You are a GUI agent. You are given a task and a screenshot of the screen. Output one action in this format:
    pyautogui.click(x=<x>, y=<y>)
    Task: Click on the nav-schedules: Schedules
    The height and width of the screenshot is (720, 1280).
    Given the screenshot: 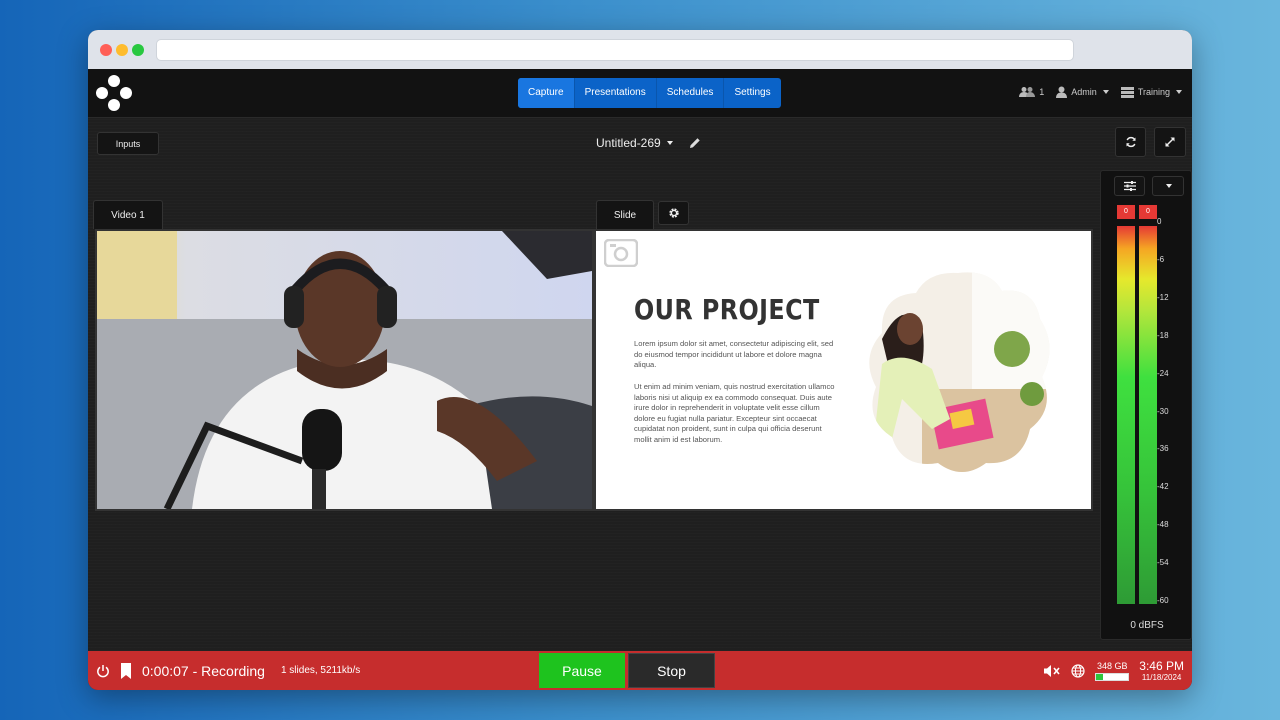 What is the action you would take?
    pyautogui.click(x=691, y=93)
    